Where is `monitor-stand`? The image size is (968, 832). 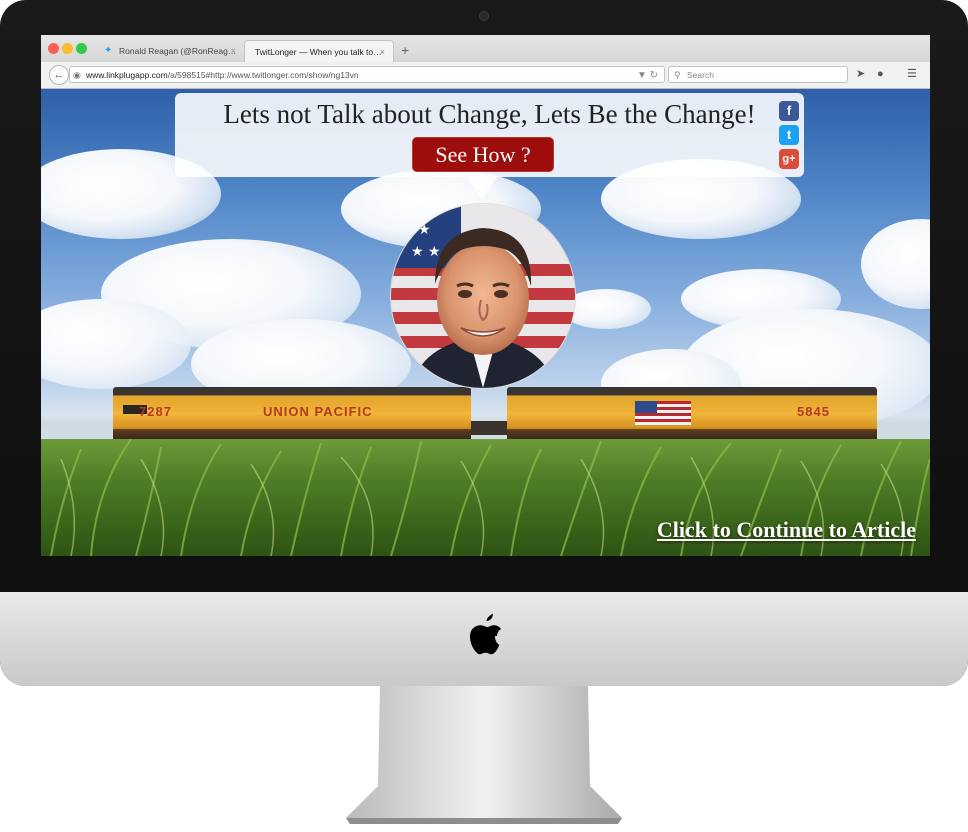 monitor-stand is located at coordinates (484, 755).